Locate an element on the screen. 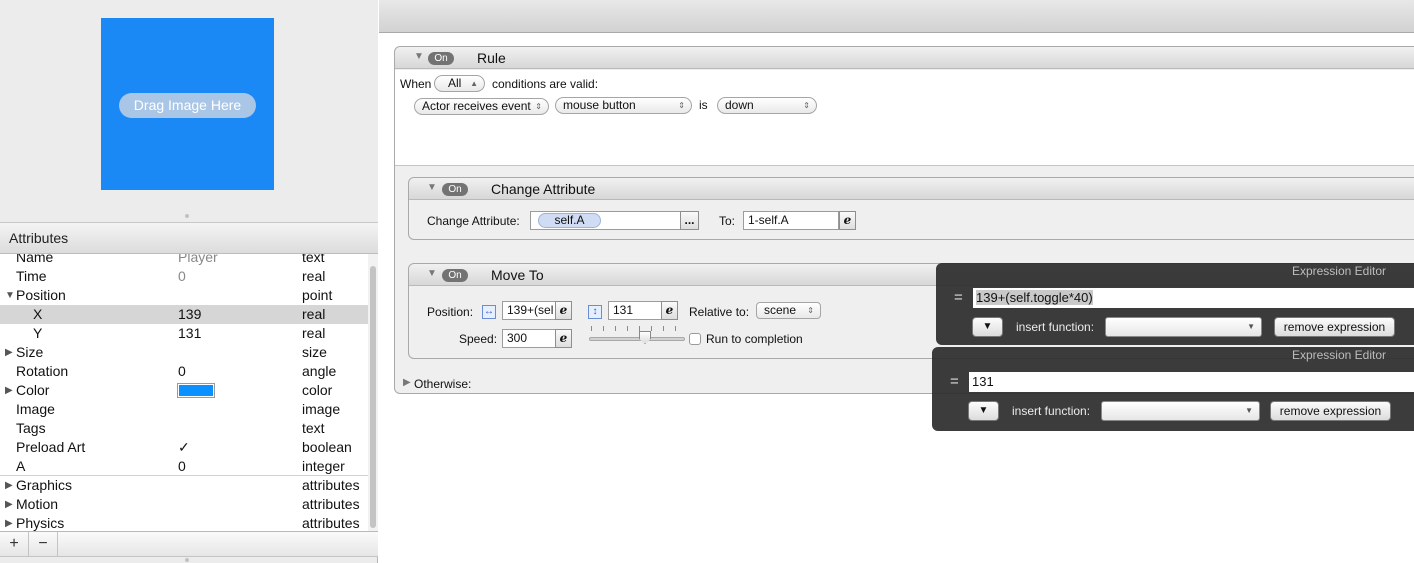  attr-row-a: A 0 integer is located at coordinates (184, 466).